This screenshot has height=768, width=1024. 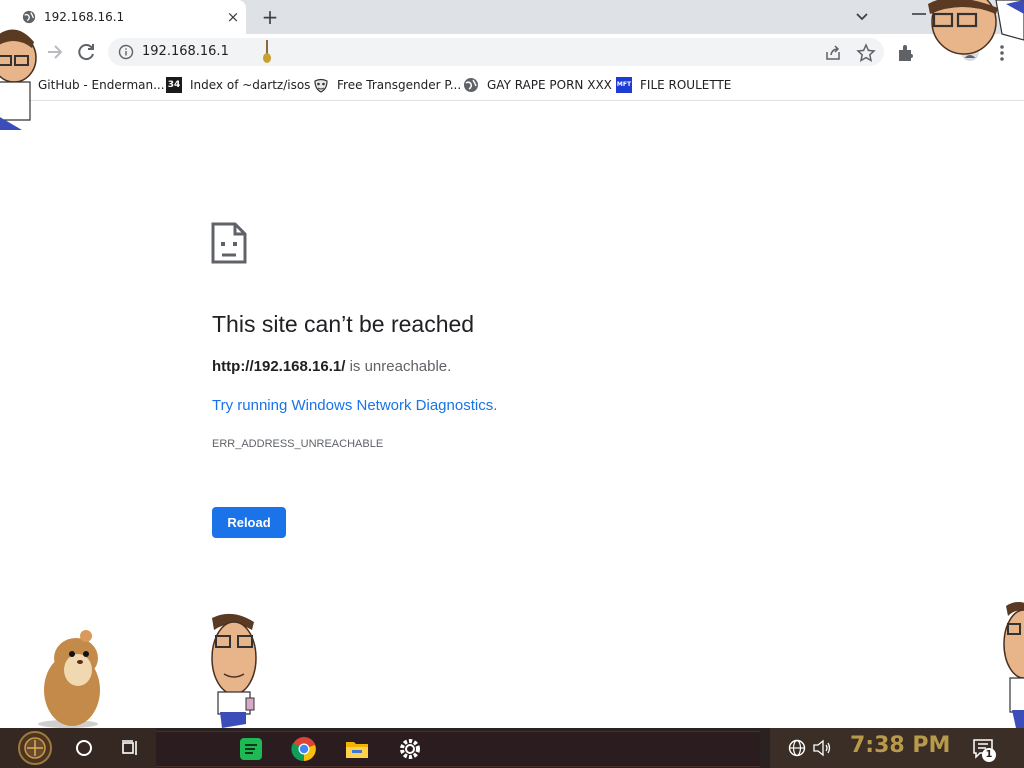 What do you see at coordinates (410, 749) in the screenshot?
I see `settings-icon` at bounding box center [410, 749].